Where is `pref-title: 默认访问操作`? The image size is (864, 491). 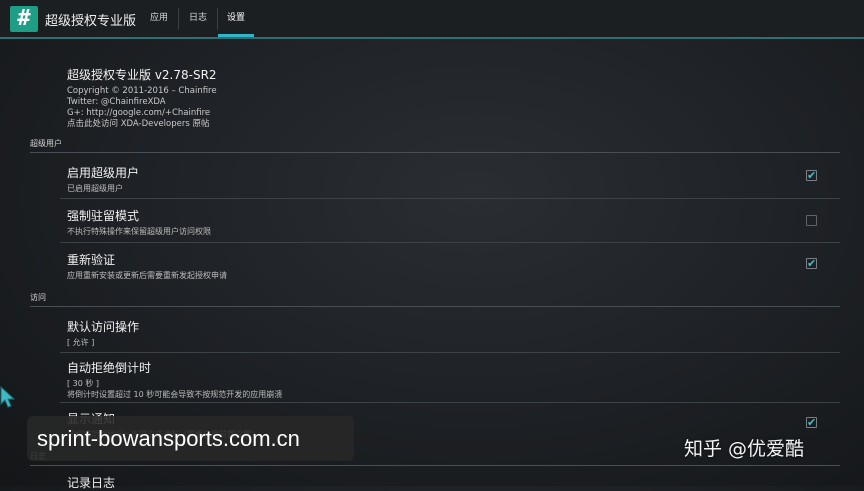 pref-title: 默认访问操作 is located at coordinates (103, 327).